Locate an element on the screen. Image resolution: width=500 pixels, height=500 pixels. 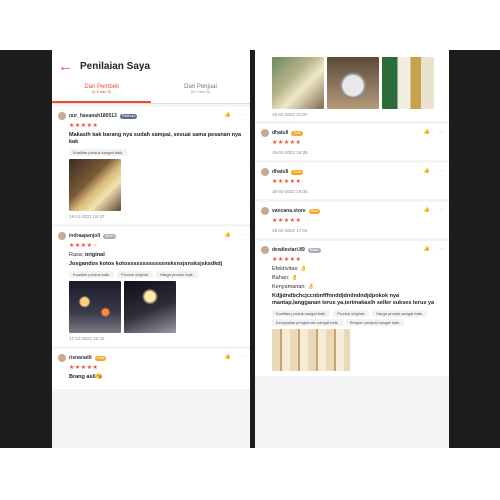
review-date: 15-02-2022 21:07 is located at coordinates (290, 114).